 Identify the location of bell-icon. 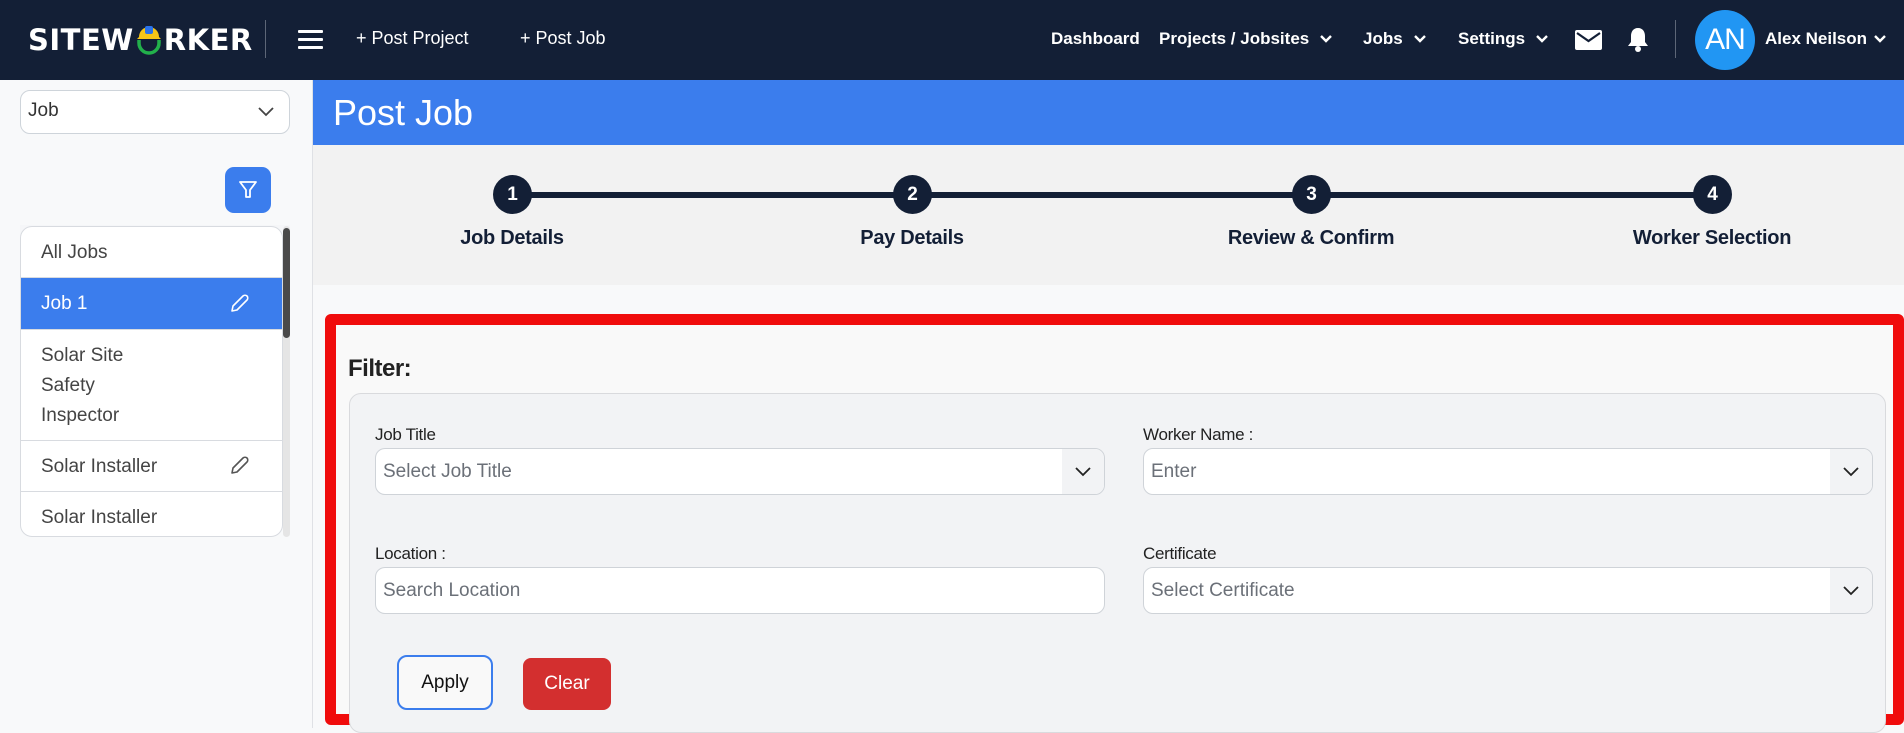
(1638, 42).